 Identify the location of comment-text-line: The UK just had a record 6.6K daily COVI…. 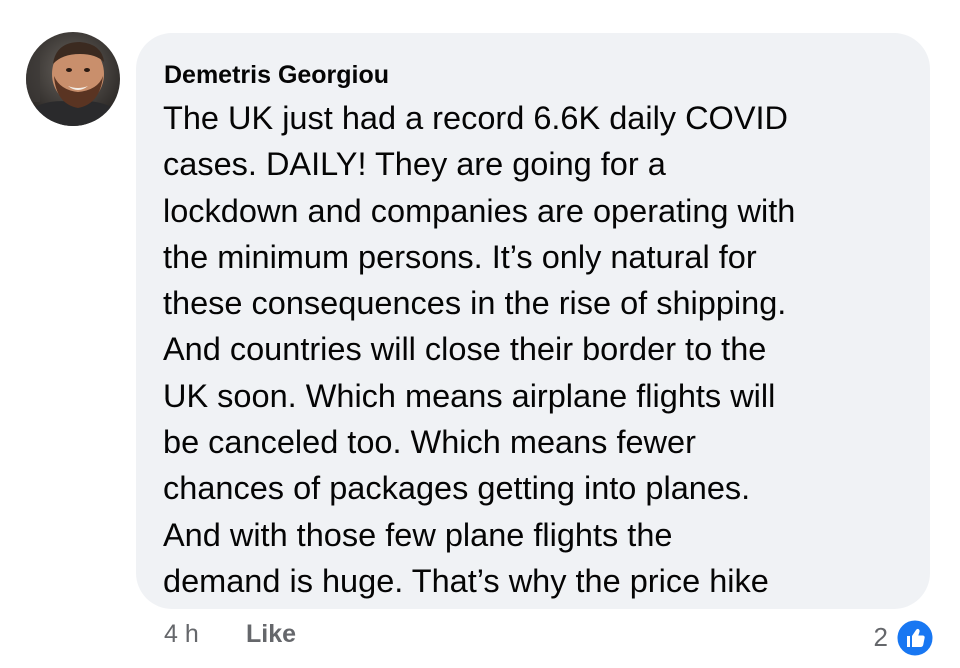
(476, 118).